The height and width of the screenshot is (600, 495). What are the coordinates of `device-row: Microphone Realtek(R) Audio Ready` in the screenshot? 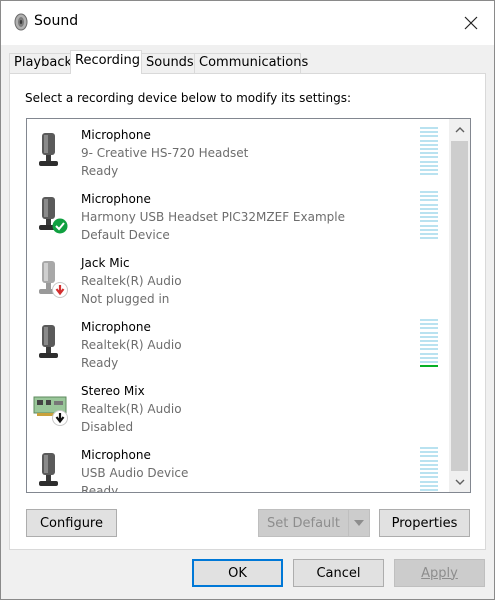 It's located at (238, 343).